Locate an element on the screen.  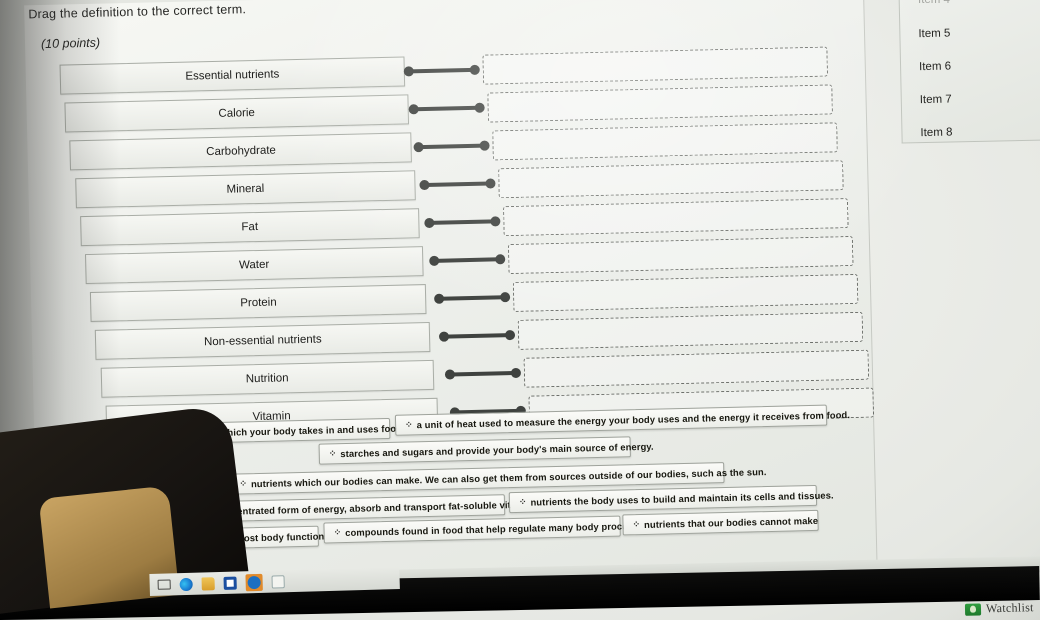
watchlist-label: Watchlist is located at coordinates (1010, 608).